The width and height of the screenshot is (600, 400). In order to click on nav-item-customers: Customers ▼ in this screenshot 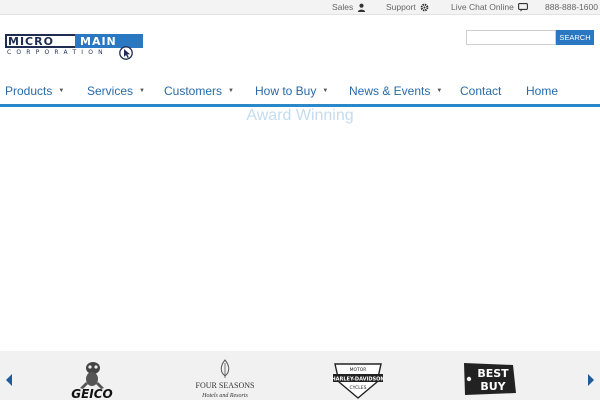, I will do `click(199, 91)`.